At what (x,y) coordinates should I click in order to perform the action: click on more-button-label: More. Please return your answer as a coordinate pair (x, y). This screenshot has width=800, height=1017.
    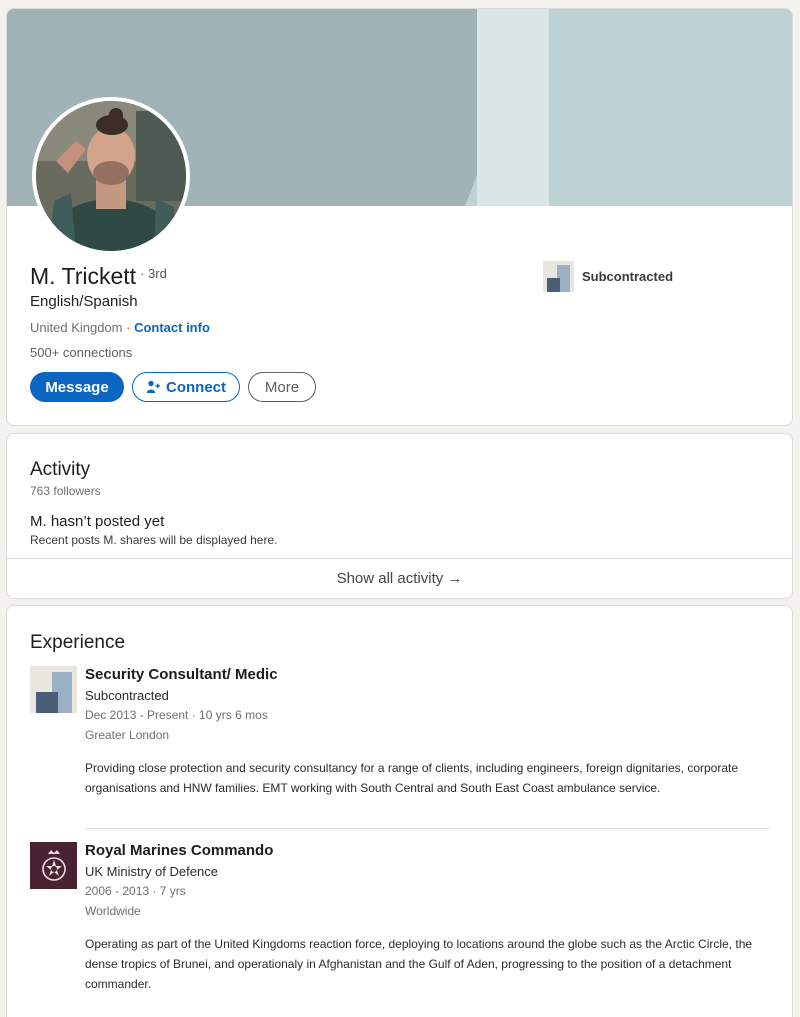
    Looking at the image, I should click on (282, 387).